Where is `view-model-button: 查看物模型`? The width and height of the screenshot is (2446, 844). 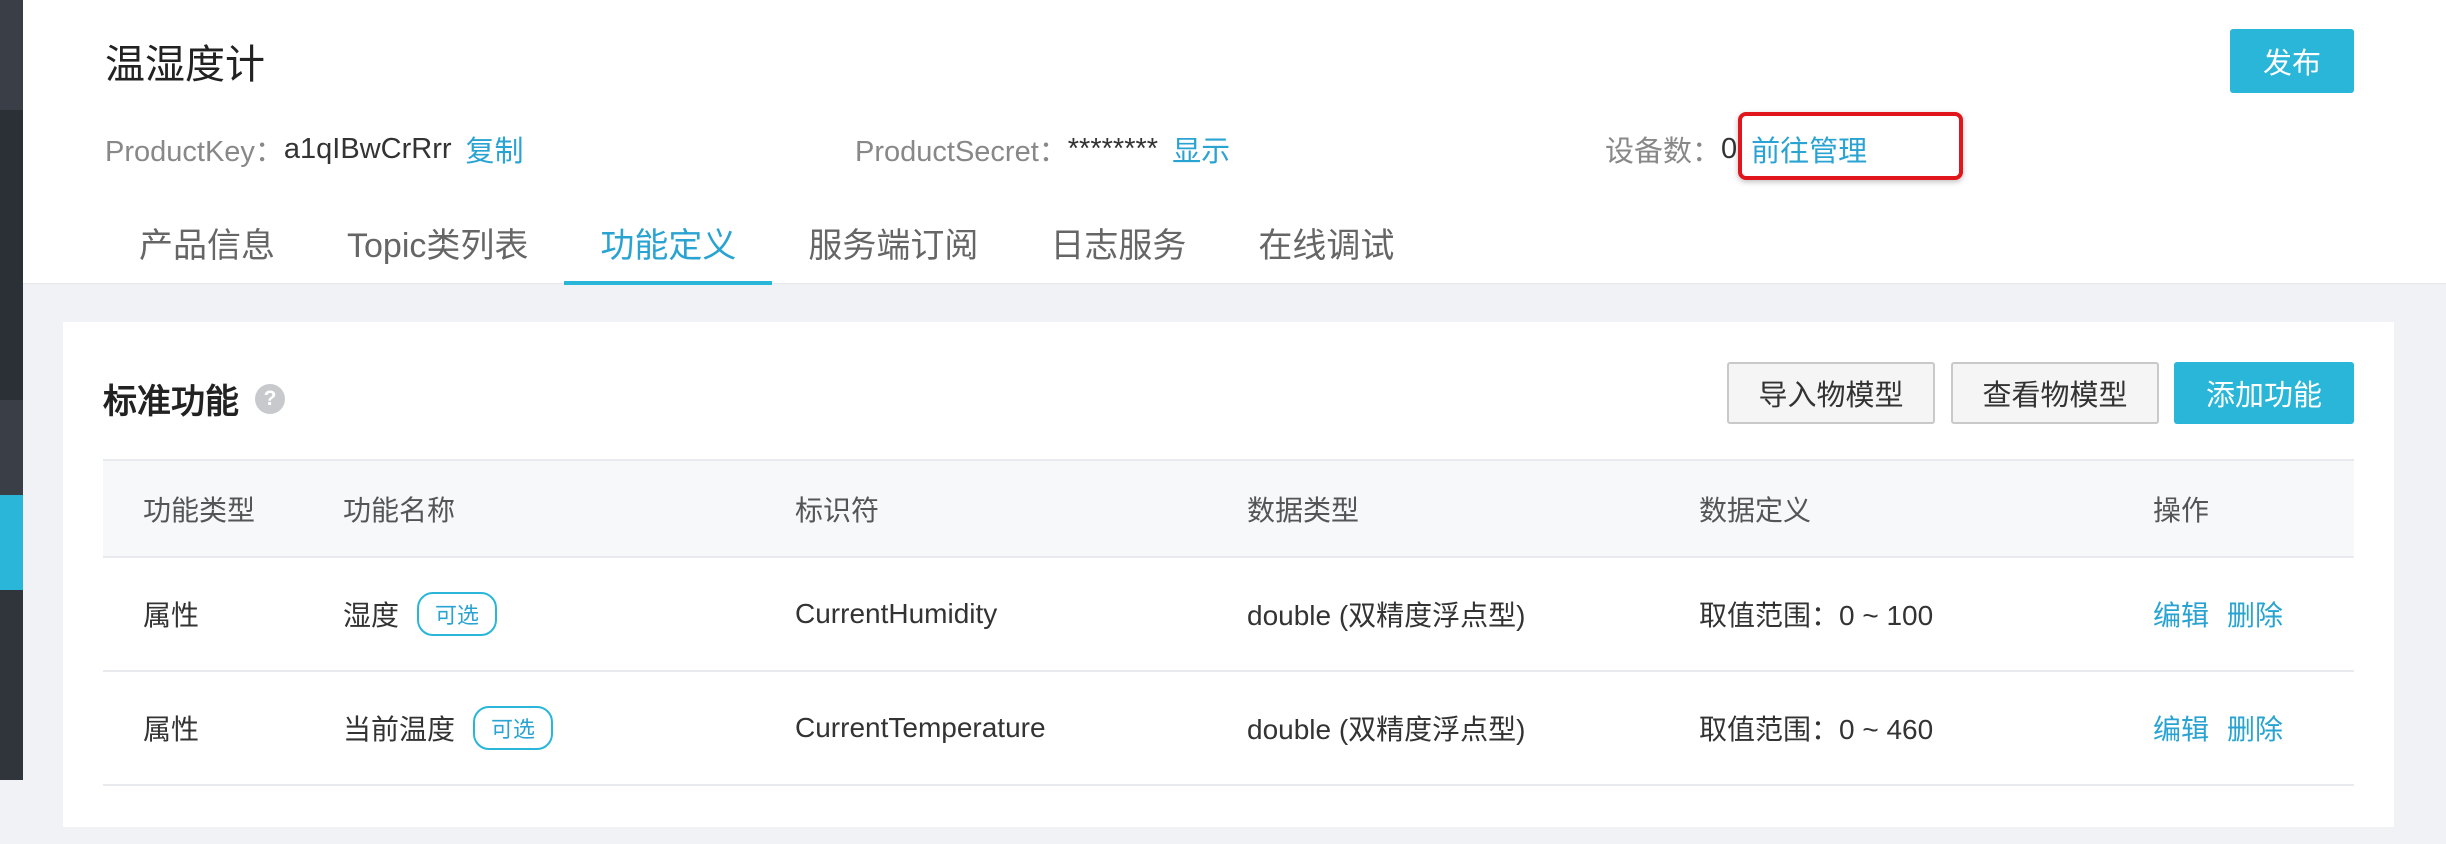 view-model-button: 查看物模型 is located at coordinates (2055, 393).